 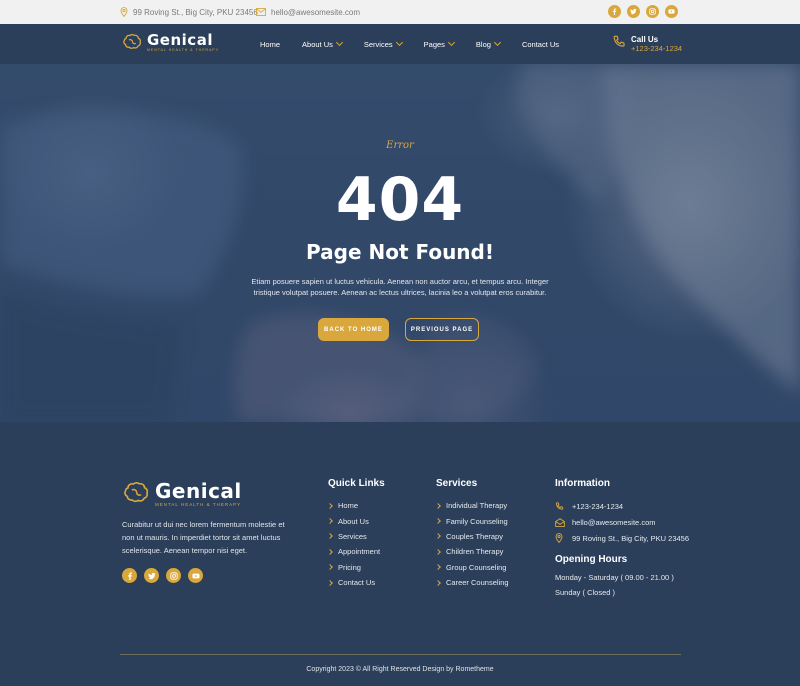 I want to click on quick-link-pricing: Pricing, so click(x=356, y=567).